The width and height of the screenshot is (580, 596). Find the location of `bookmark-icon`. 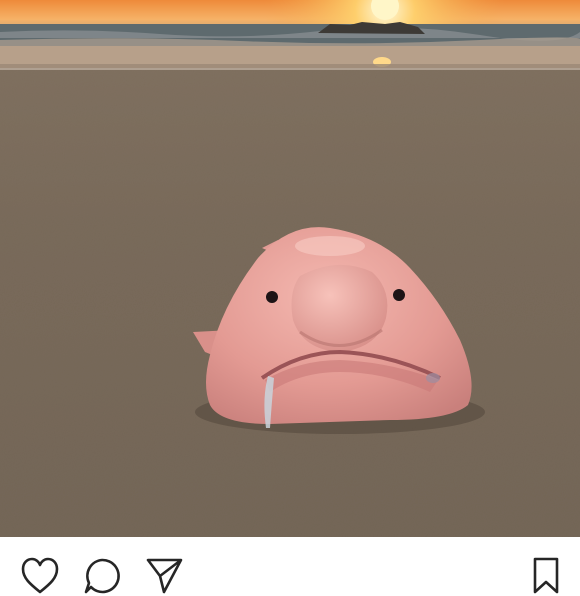

bookmark-icon is located at coordinates (550, 576).